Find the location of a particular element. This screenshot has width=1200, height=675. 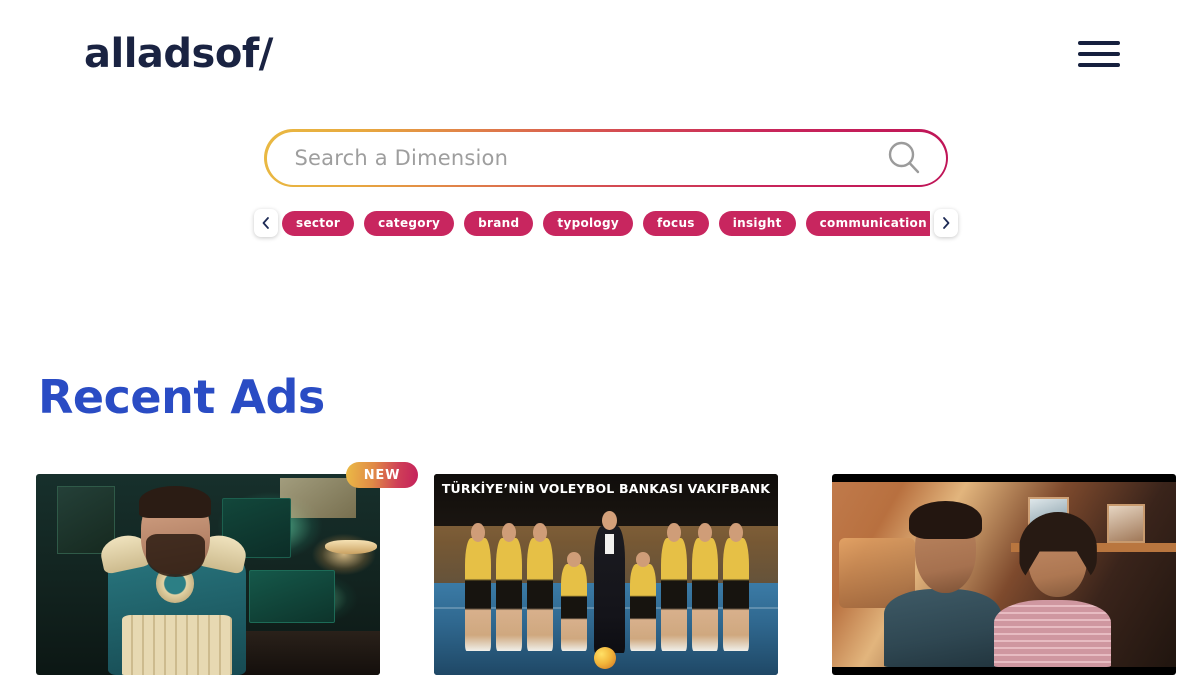

filter-chip-category: category is located at coordinates (409, 223).